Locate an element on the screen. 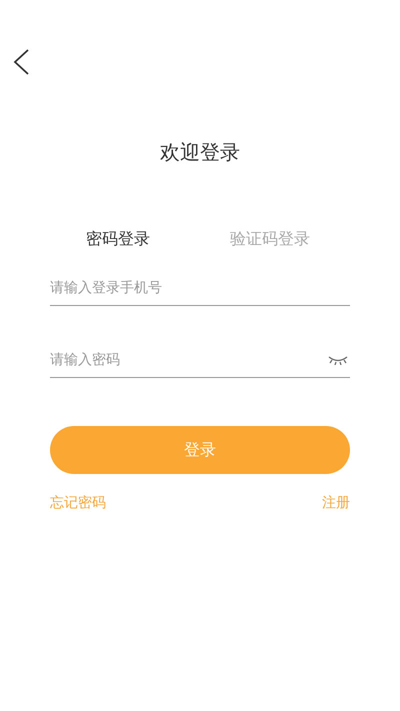 The height and width of the screenshot is (711, 400). register-link: 注册 is located at coordinates (336, 503).